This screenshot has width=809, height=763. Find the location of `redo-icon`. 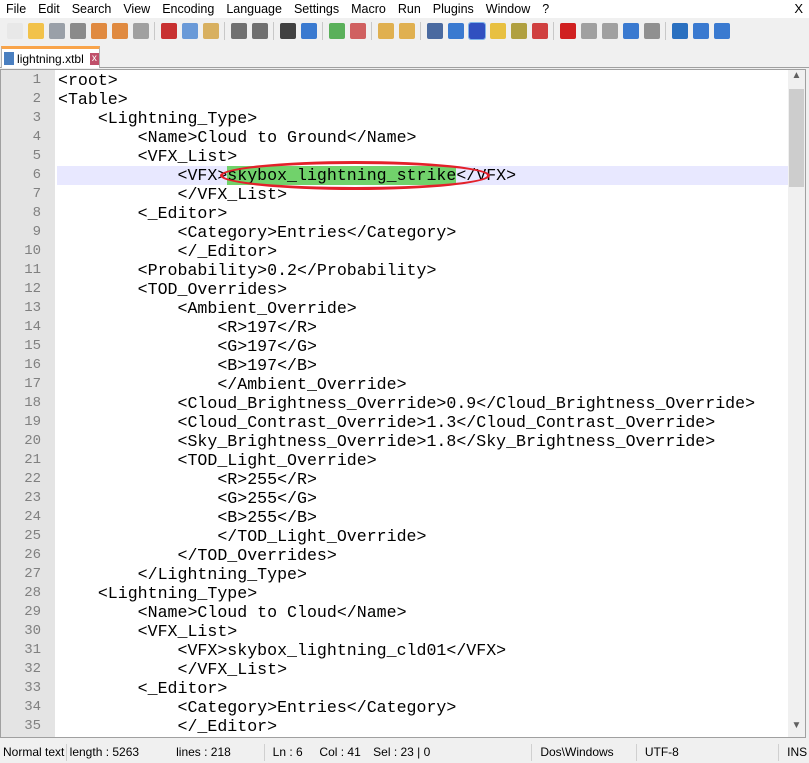

redo-icon is located at coordinates (260, 31).